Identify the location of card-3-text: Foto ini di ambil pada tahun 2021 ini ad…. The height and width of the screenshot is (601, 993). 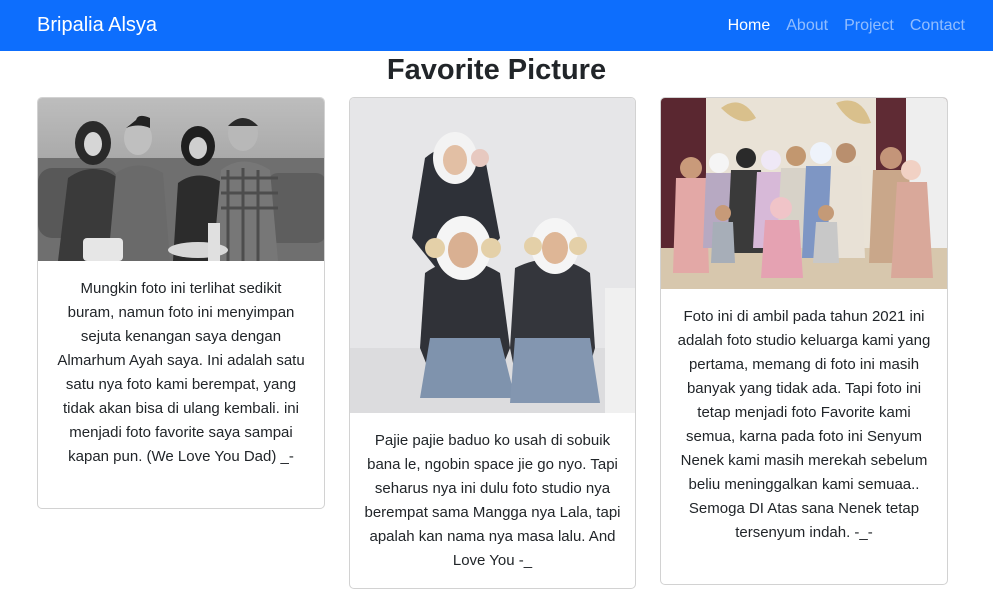
(804, 424).